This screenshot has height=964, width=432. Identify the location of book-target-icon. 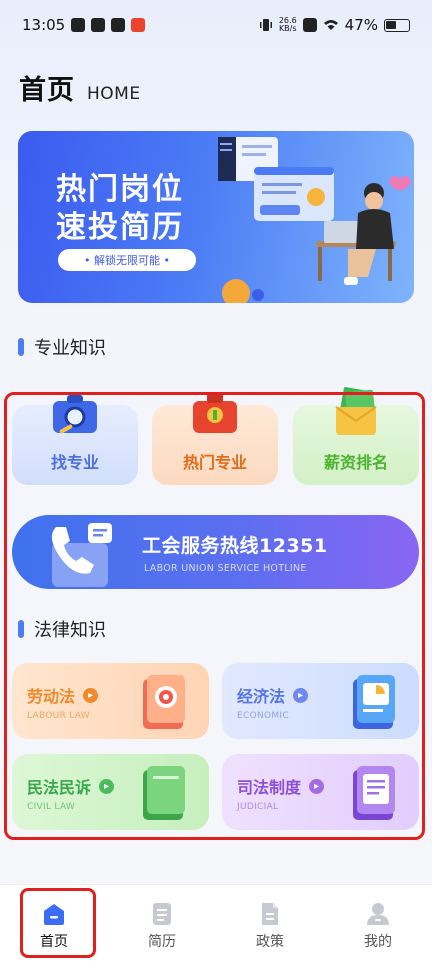
(164, 702).